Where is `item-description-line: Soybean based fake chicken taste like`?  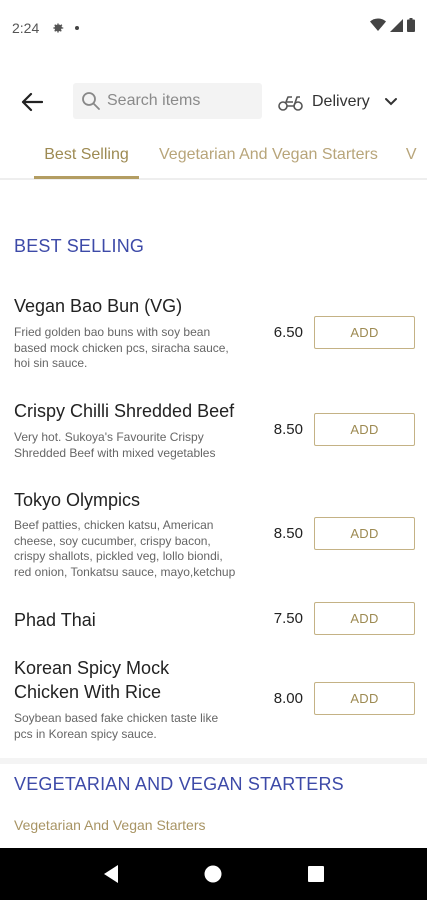
item-description-line: Soybean based fake chicken taste like is located at coordinates (116, 718).